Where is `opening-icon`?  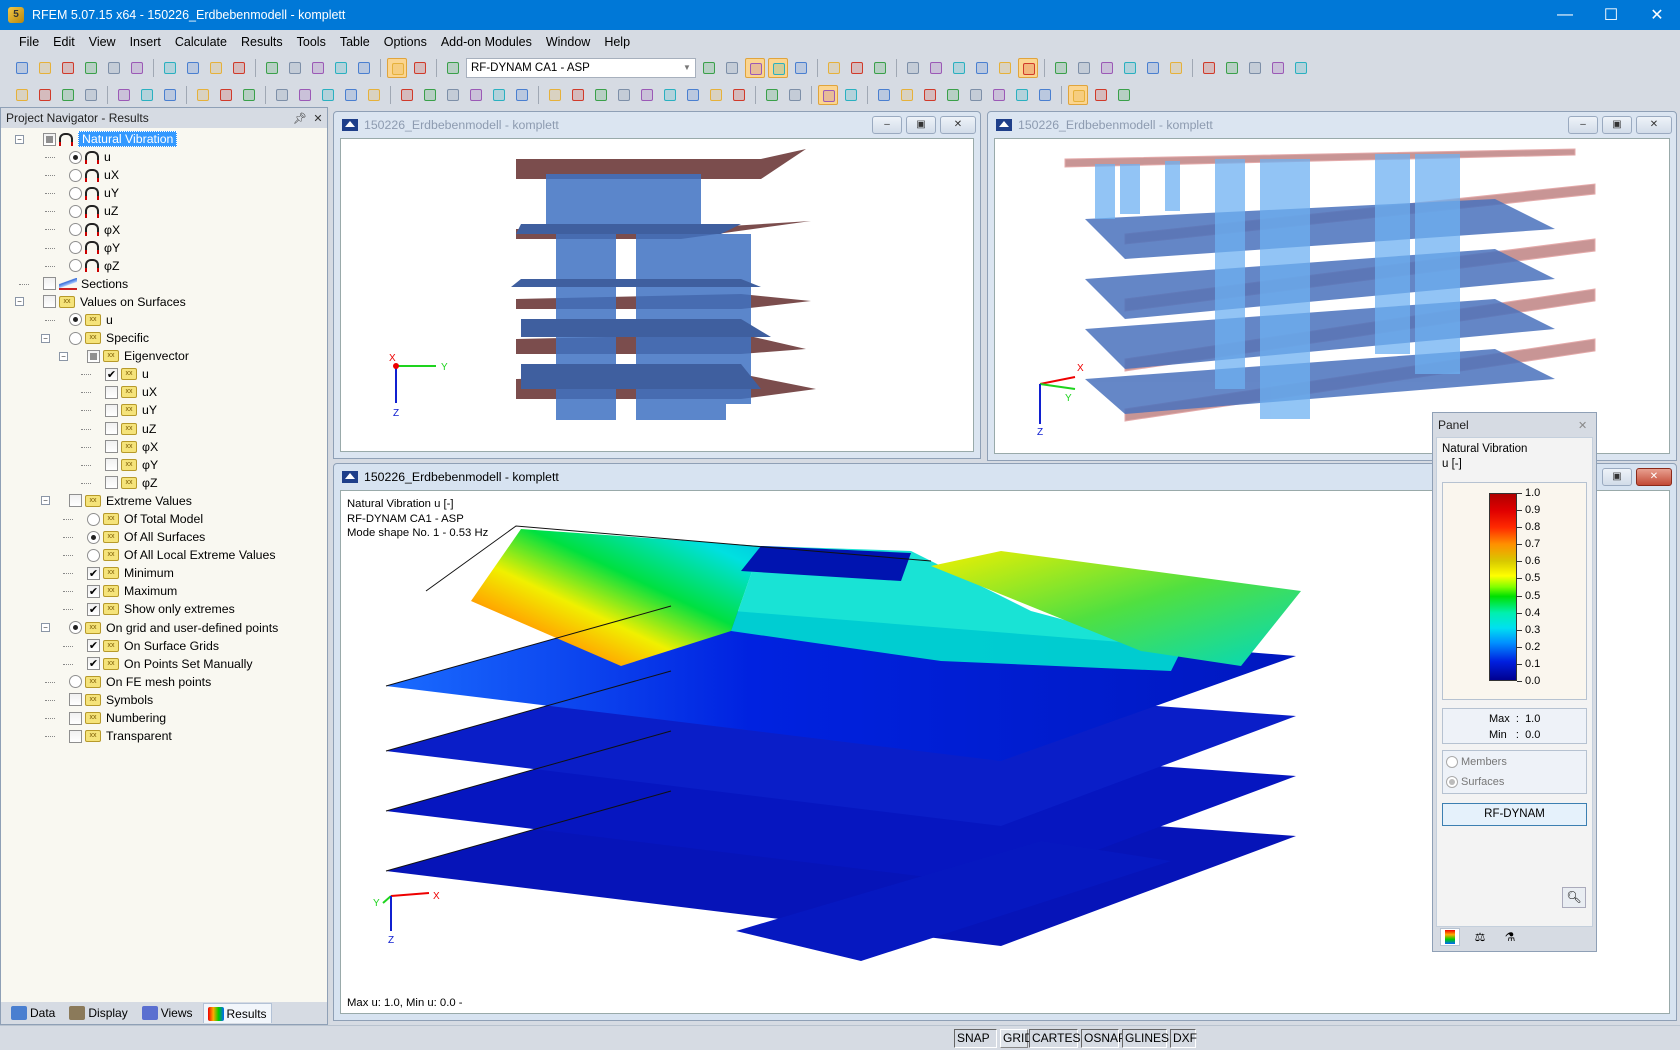
opening-icon is located at coordinates (305, 95).